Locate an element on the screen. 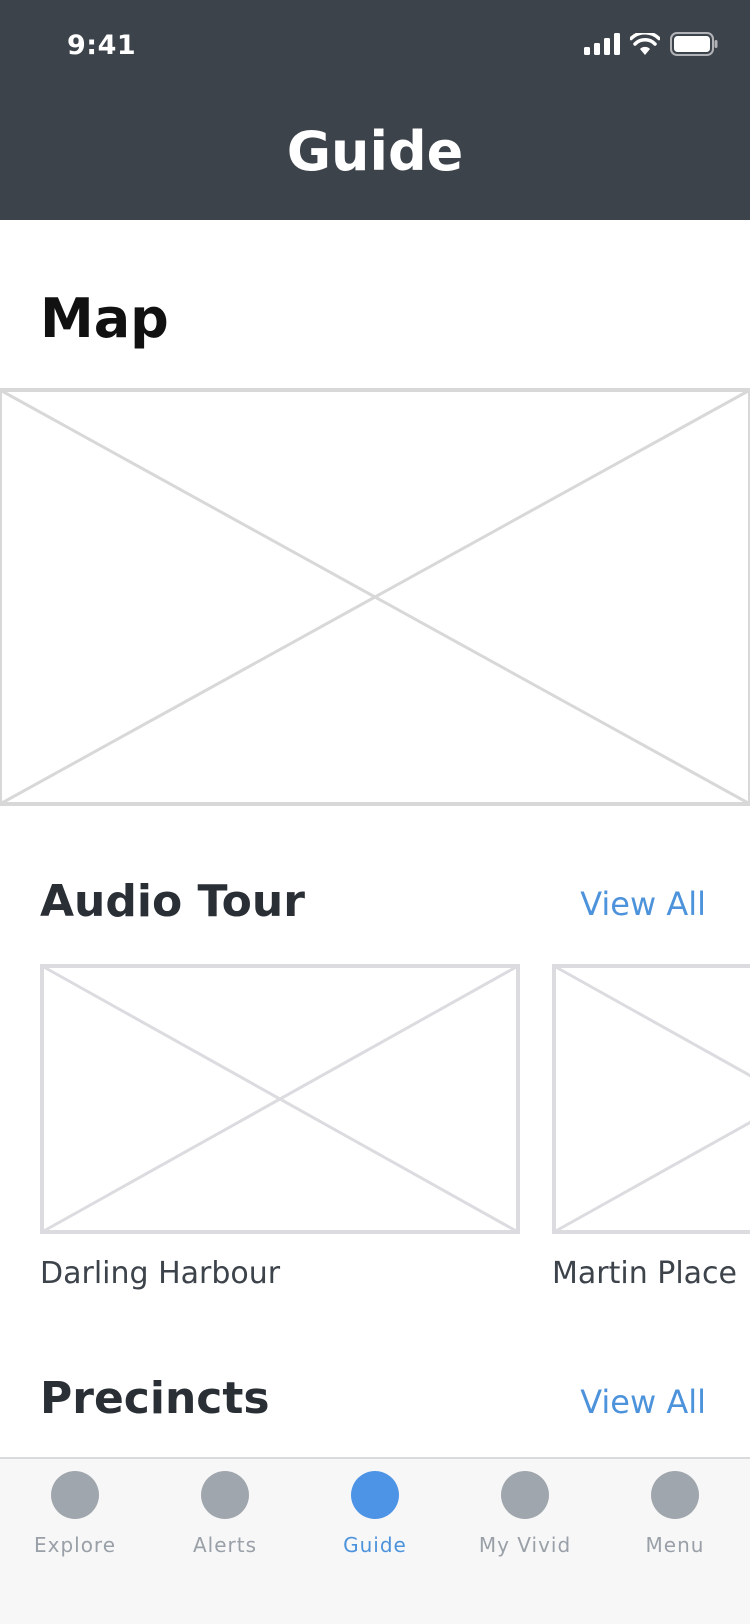  map-heading: Map is located at coordinates (104, 318).